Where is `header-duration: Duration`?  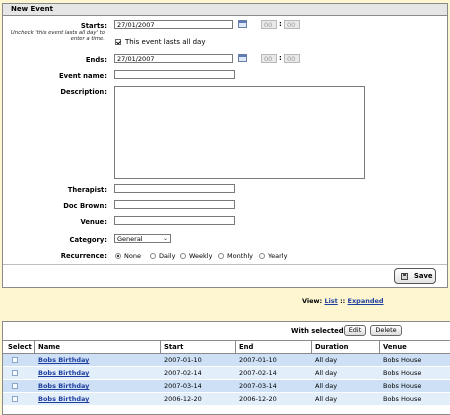
header-duration: Duration is located at coordinates (332, 347).